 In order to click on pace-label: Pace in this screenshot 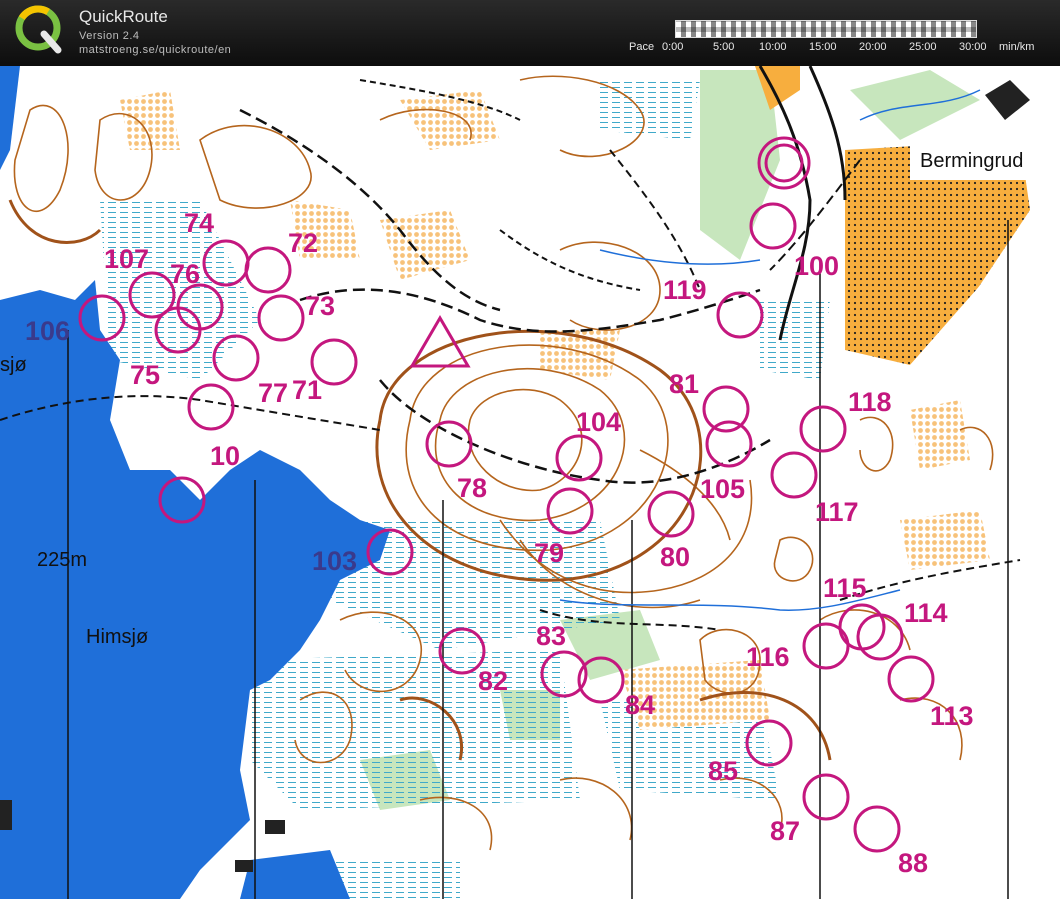, I will do `click(642, 47)`.